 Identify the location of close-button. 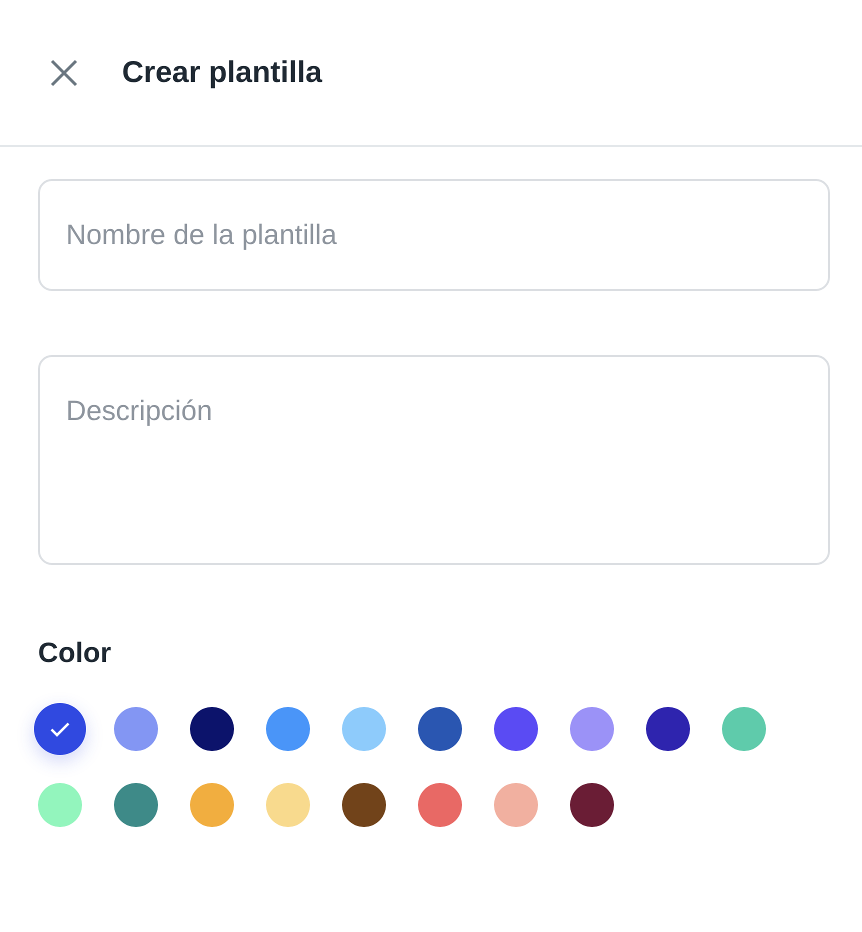
(64, 72).